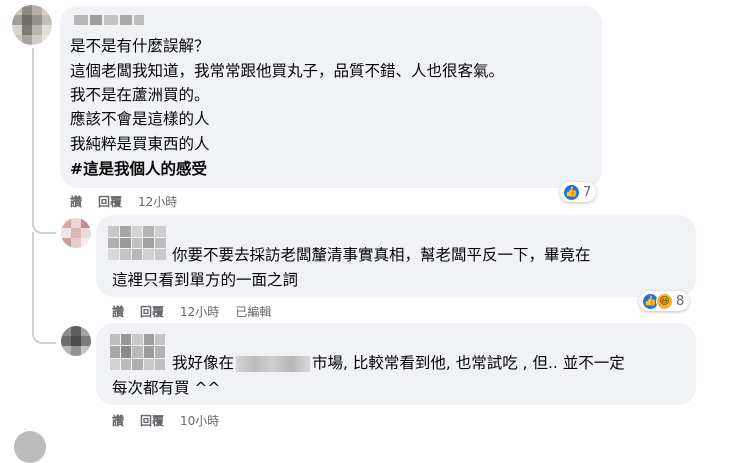  I want to click on laughing-face-icon: 😆, so click(664, 301).